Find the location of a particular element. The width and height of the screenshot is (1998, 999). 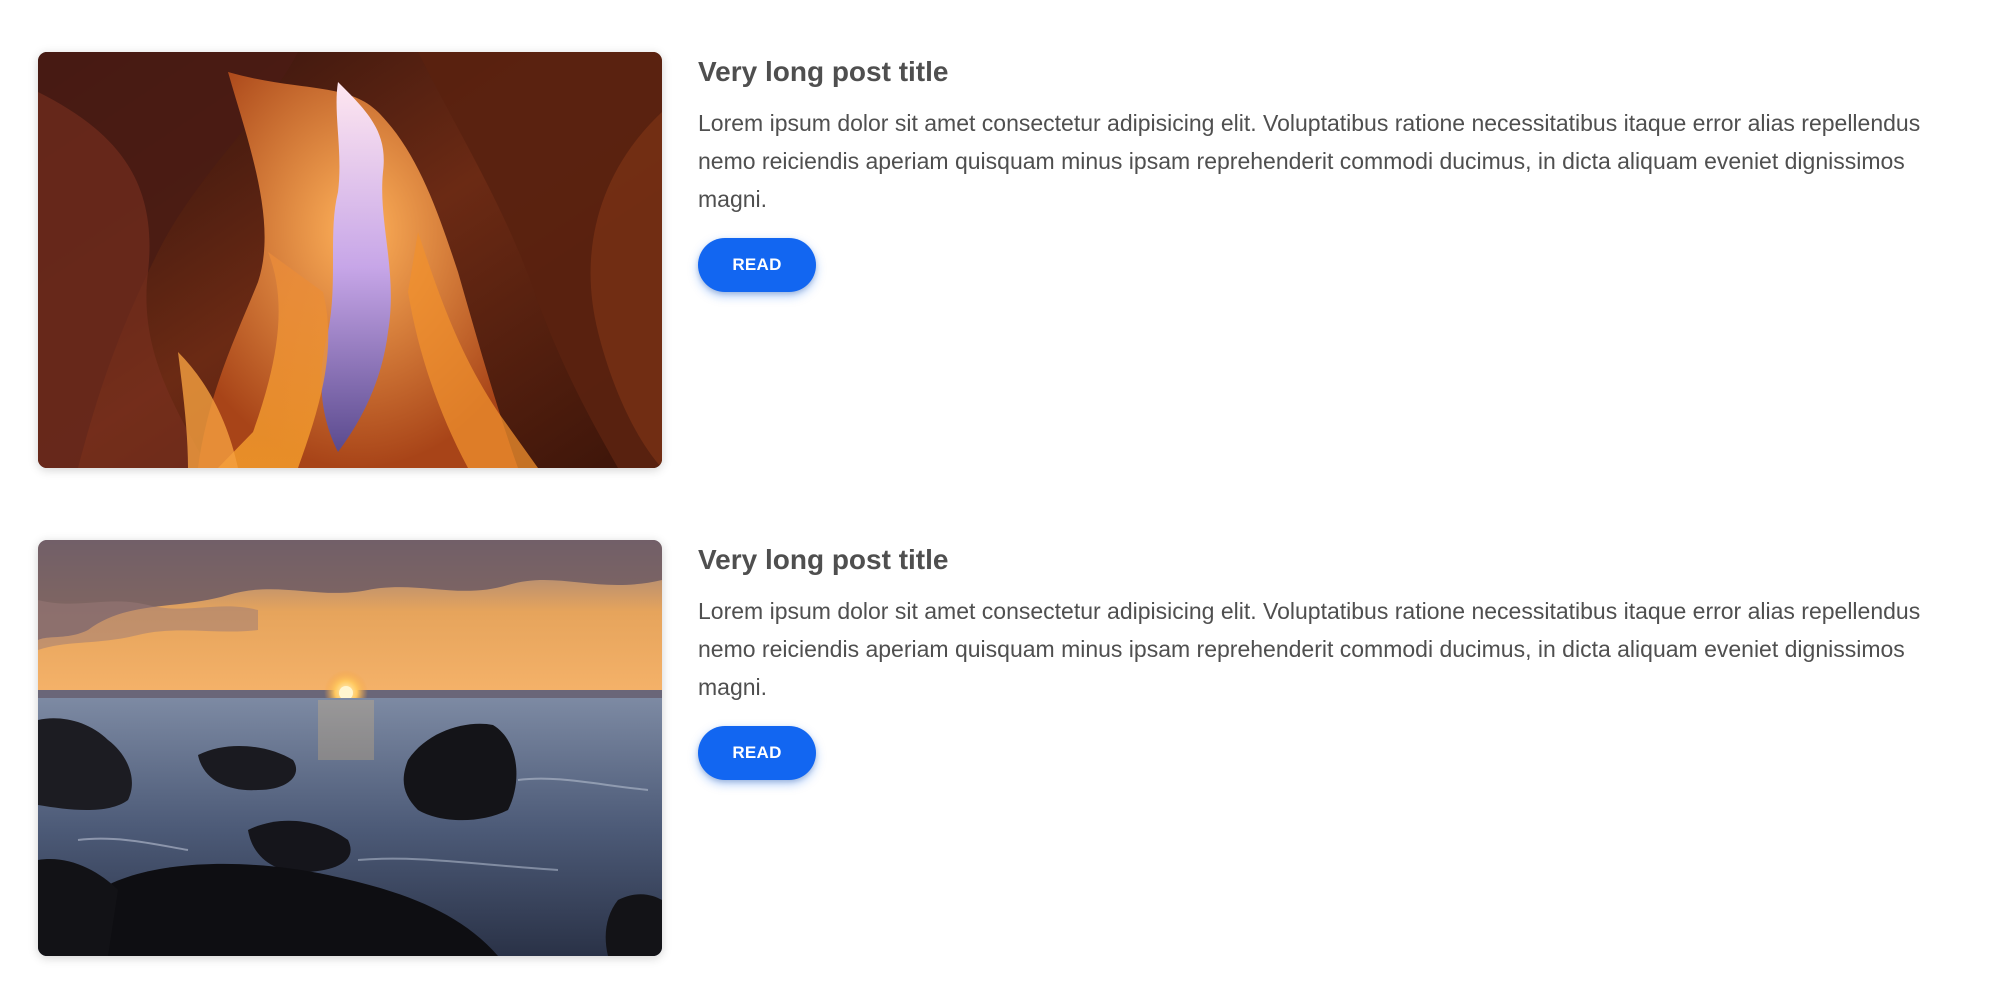

canyon-photo is located at coordinates (350, 260).